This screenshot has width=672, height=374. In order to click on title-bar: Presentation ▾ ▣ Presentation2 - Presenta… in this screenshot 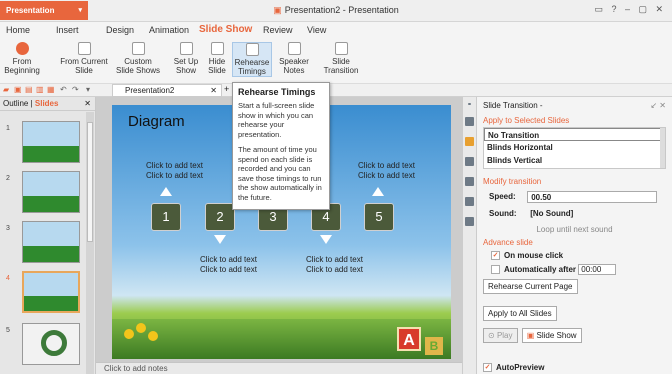, I will do `click(336, 11)`.